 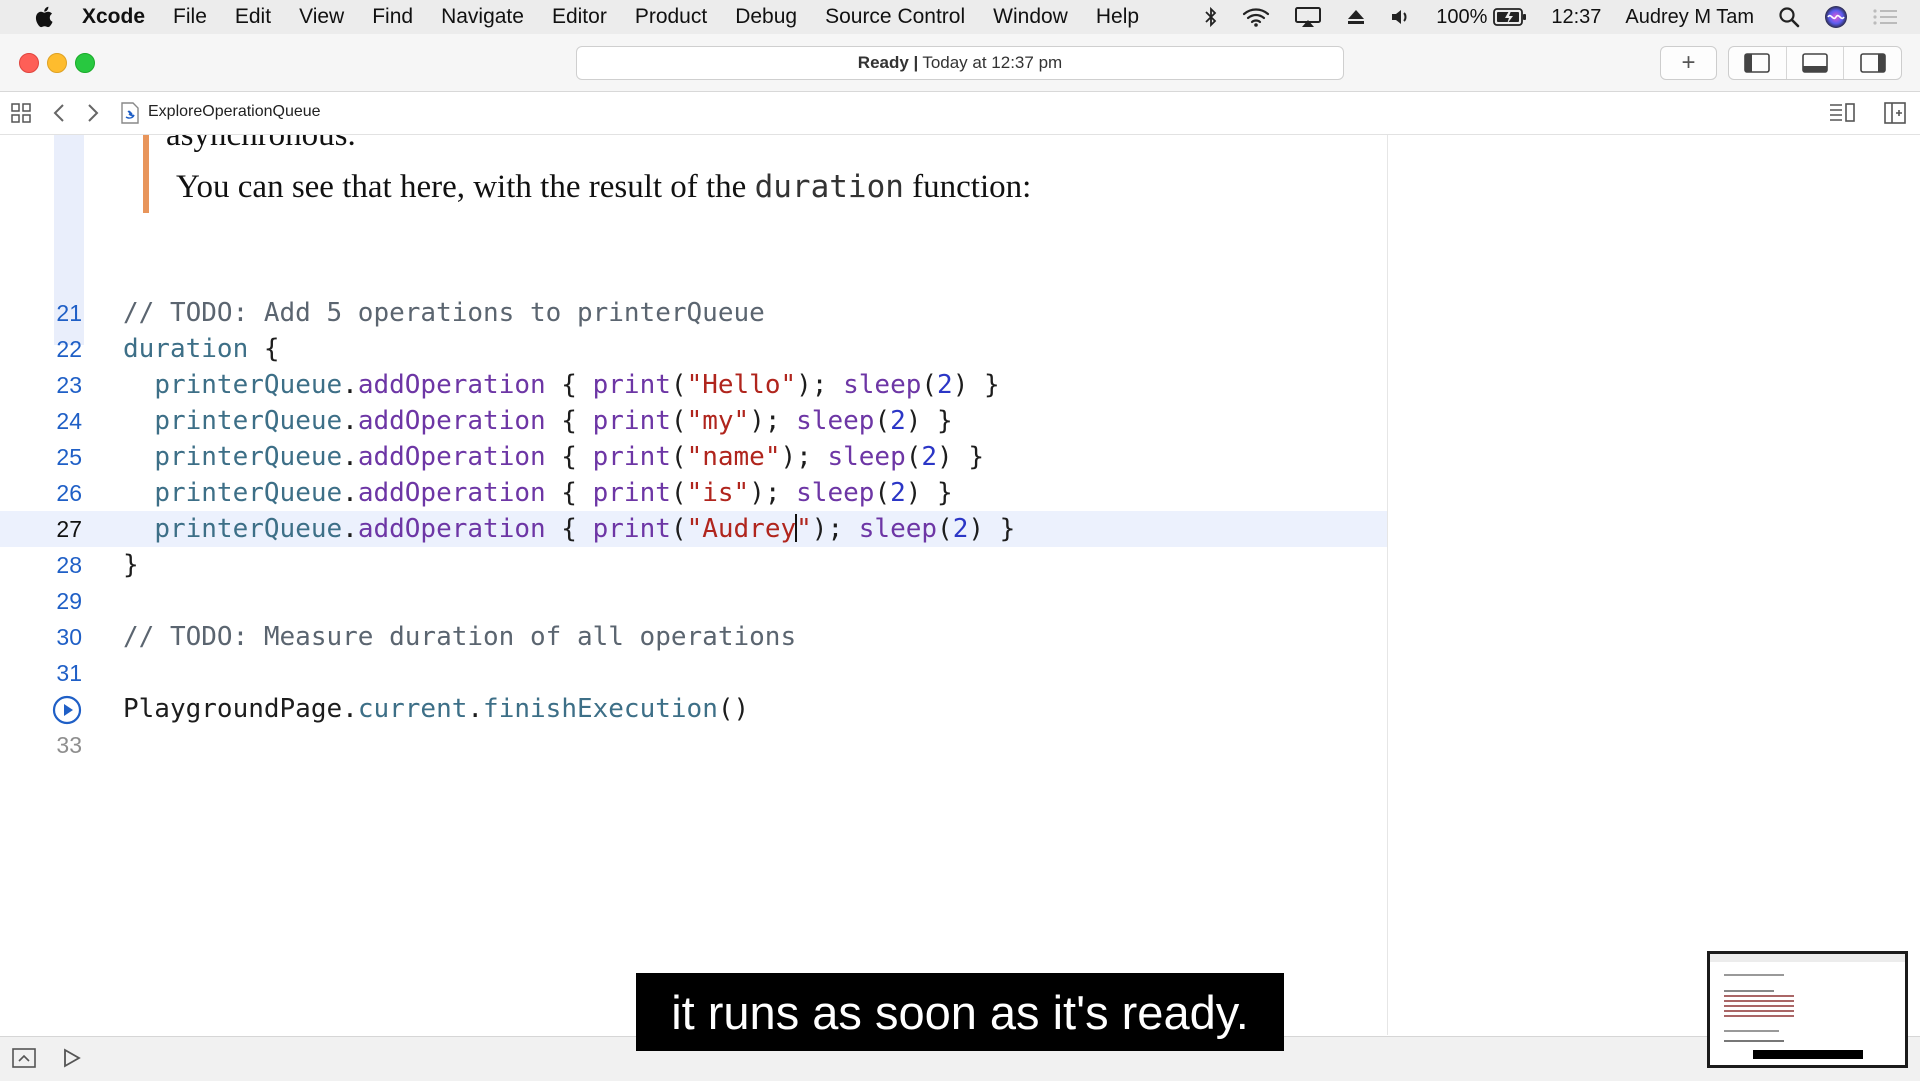 What do you see at coordinates (671, 17) in the screenshot?
I see `menu-product: Product` at bounding box center [671, 17].